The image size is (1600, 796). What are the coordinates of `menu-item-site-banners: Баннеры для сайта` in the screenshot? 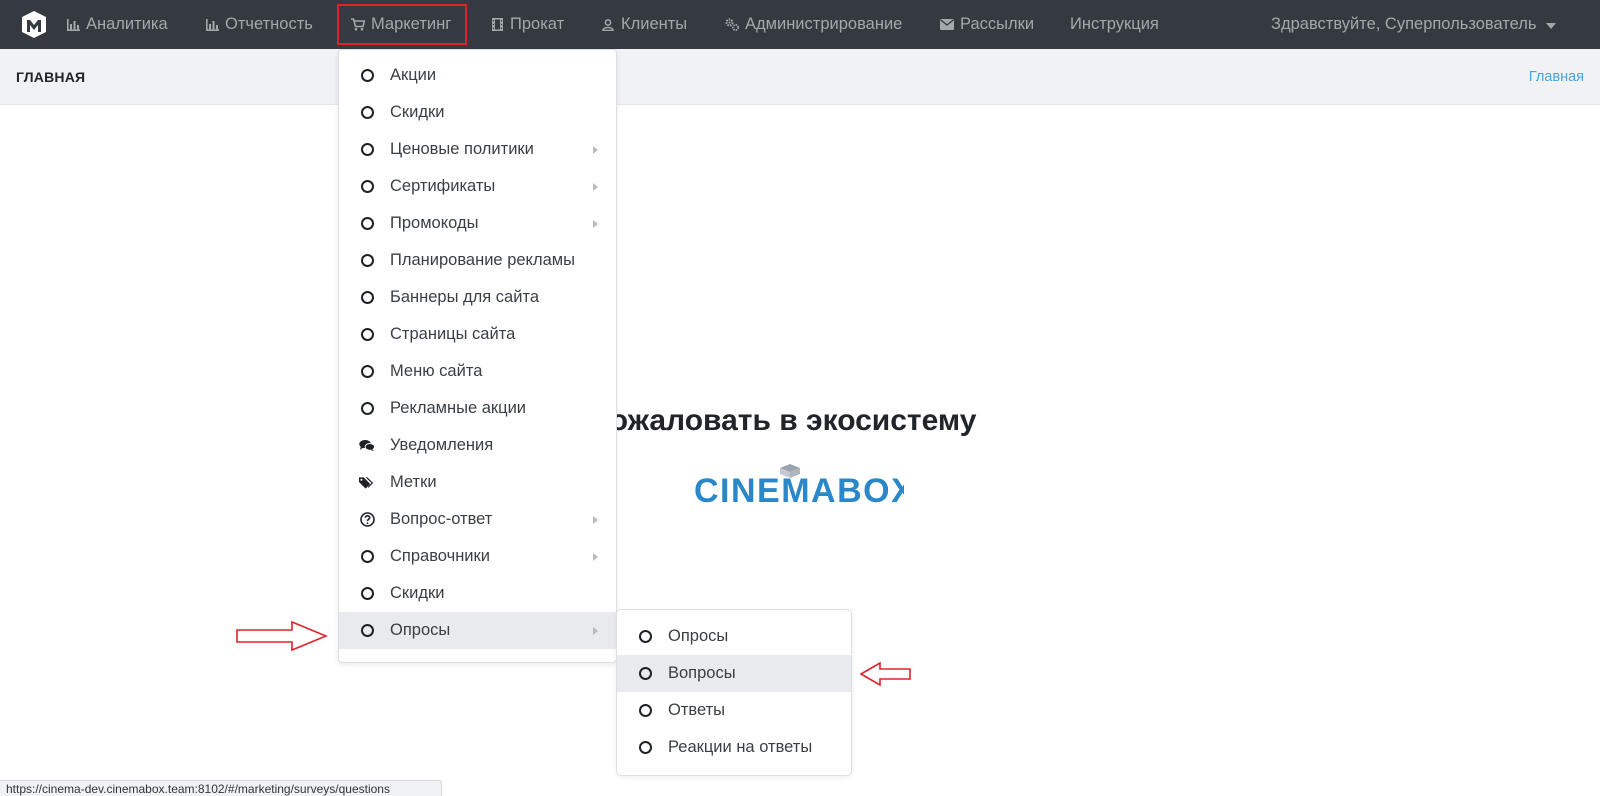 It's located at (477, 297).